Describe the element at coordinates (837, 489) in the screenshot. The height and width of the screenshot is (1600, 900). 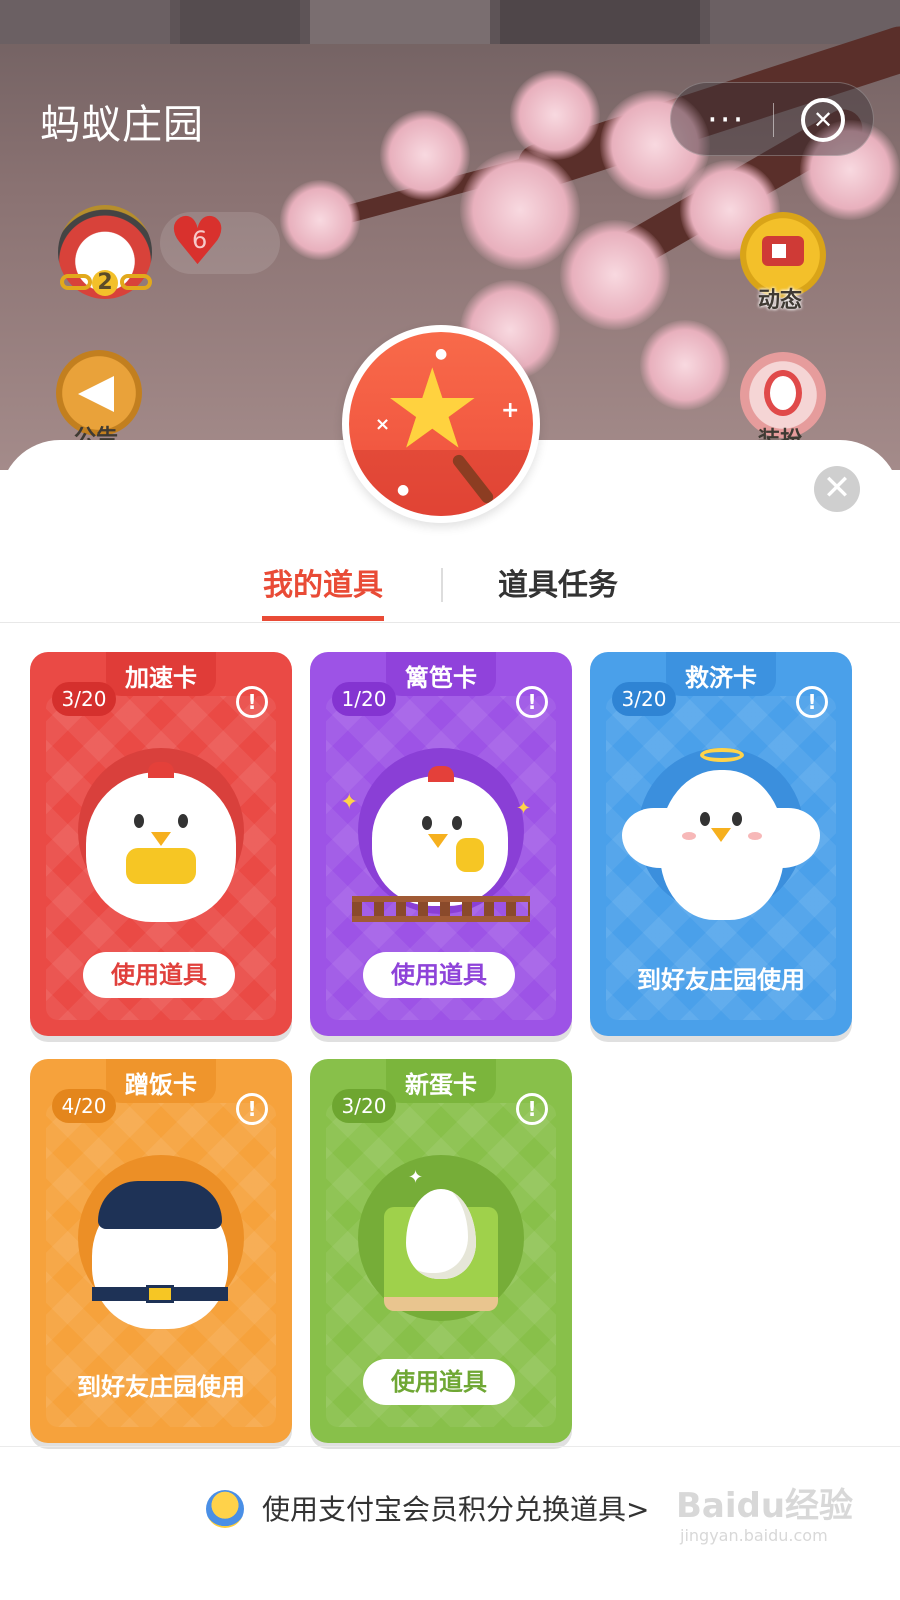
I see `close-panel-icon: ✕` at that location.